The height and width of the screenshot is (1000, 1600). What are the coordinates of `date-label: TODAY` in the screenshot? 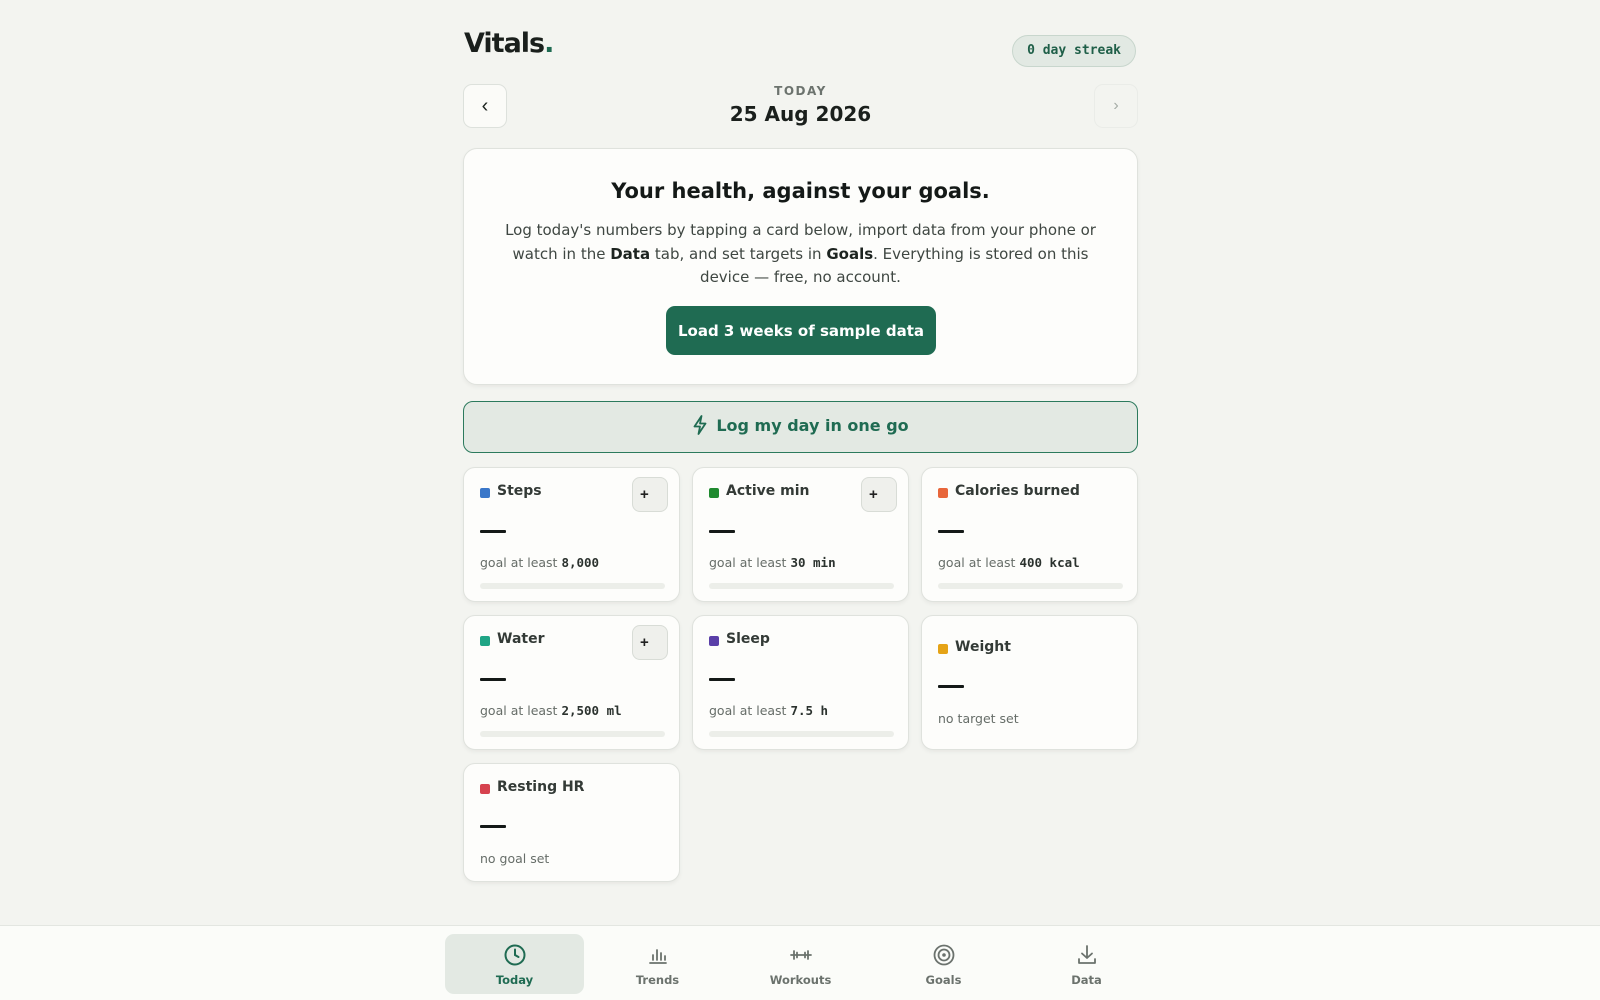 It's located at (800, 91).